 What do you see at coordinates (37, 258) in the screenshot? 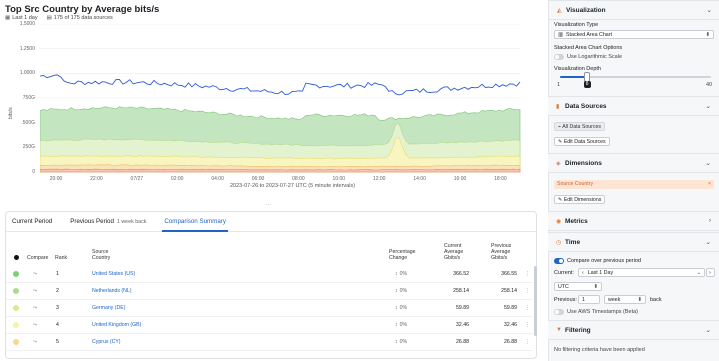
I see `col-compare: Compare` at bounding box center [37, 258].